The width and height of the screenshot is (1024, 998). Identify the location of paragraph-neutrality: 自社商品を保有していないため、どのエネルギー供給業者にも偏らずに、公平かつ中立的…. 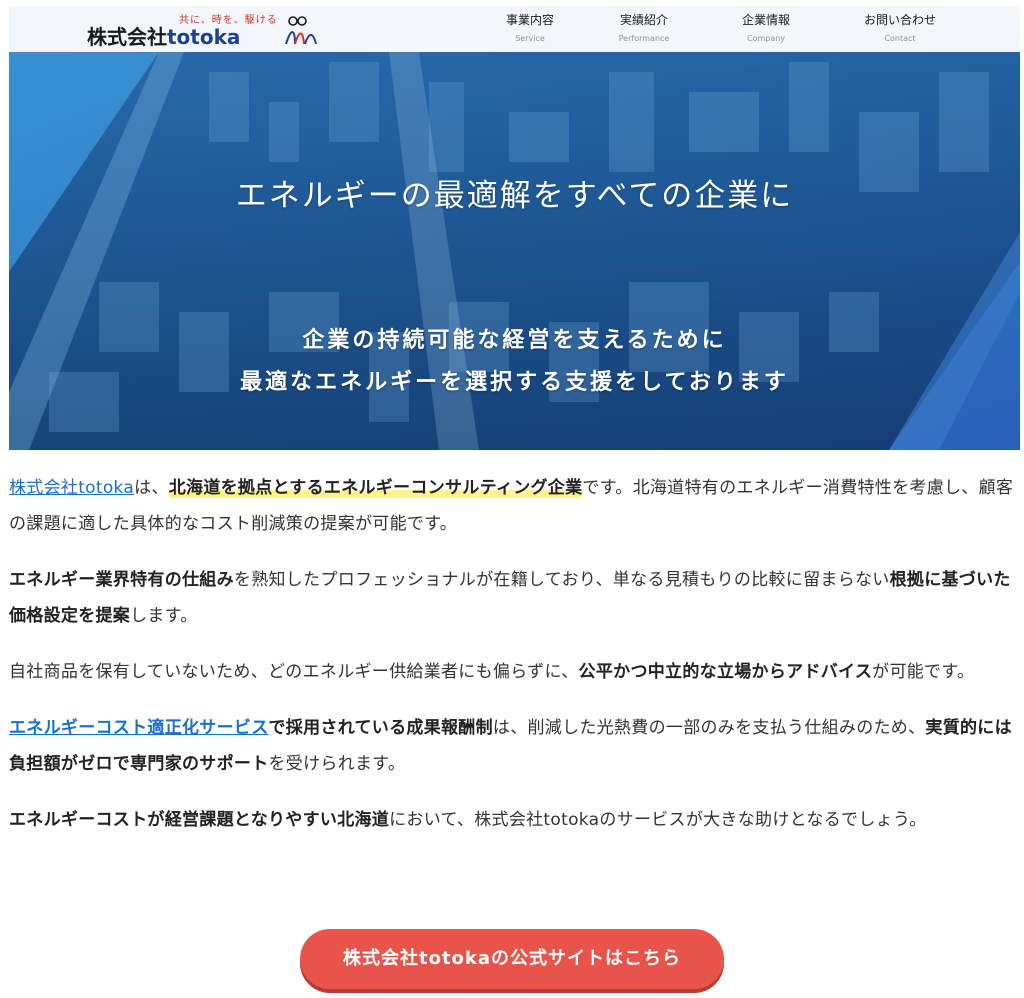
(512, 672).